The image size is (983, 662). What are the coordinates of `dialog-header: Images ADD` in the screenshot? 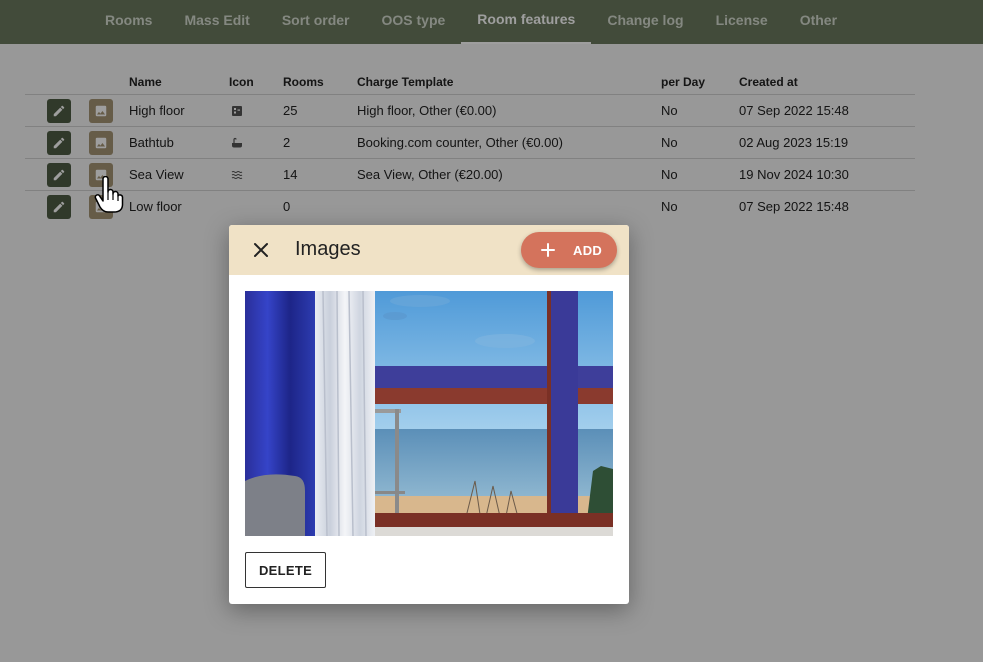 It's located at (429, 250).